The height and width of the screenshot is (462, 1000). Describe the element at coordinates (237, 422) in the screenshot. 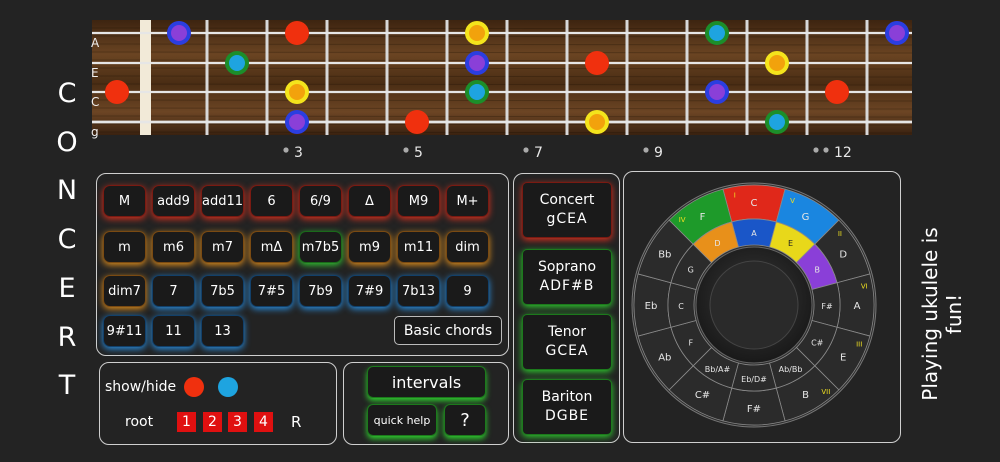

I see `root-button-3: 3` at that location.